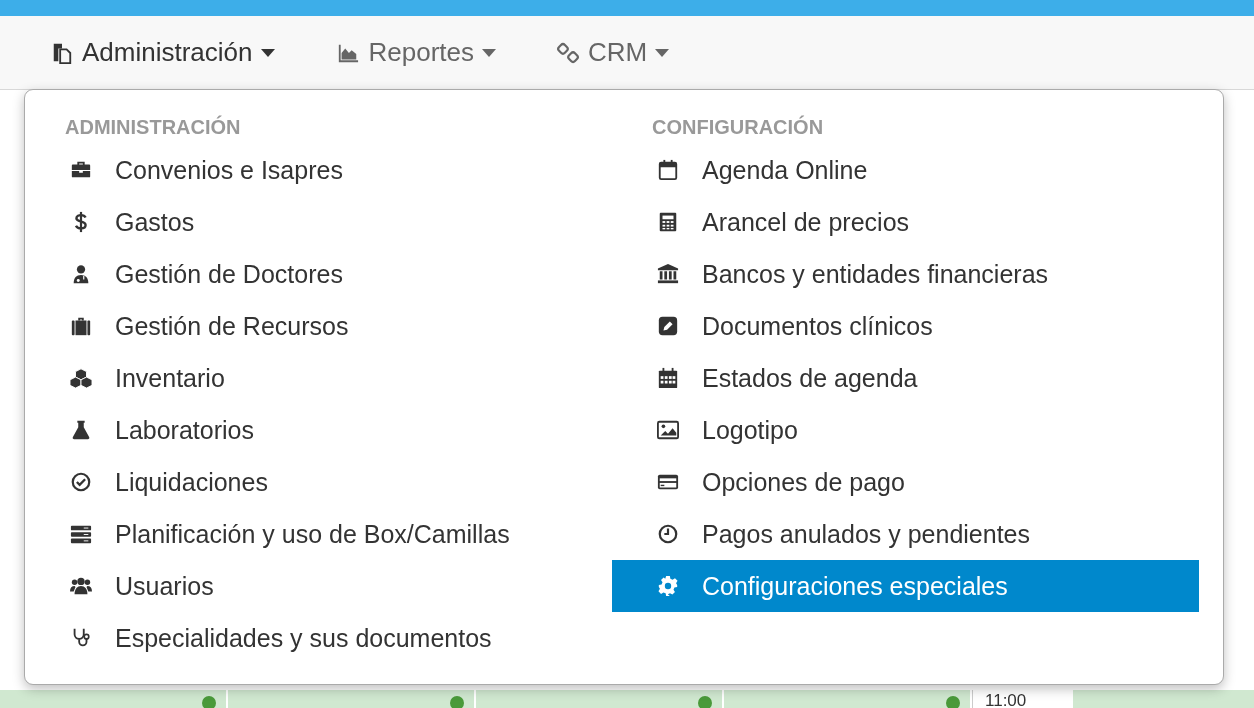 Image resolution: width=1254 pixels, height=708 pixels. What do you see at coordinates (668, 534) in the screenshot?
I see `clock-icon` at bounding box center [668, 534].